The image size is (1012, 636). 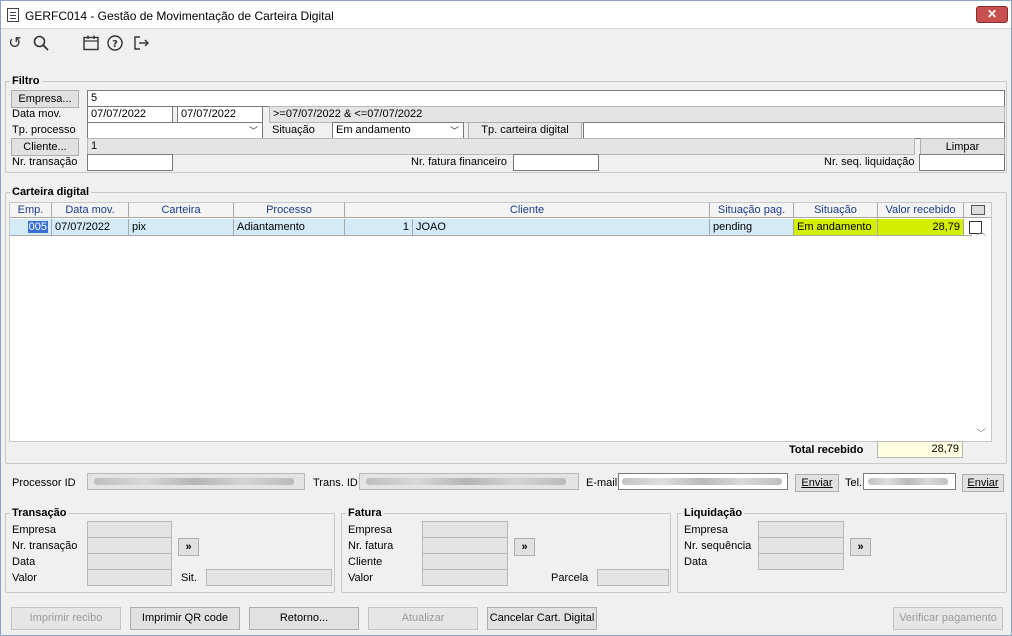 What do you see at coordinates (130, 162) in the screenshot?
I see `nr-transacao-input` at bounding box center [130, 162].